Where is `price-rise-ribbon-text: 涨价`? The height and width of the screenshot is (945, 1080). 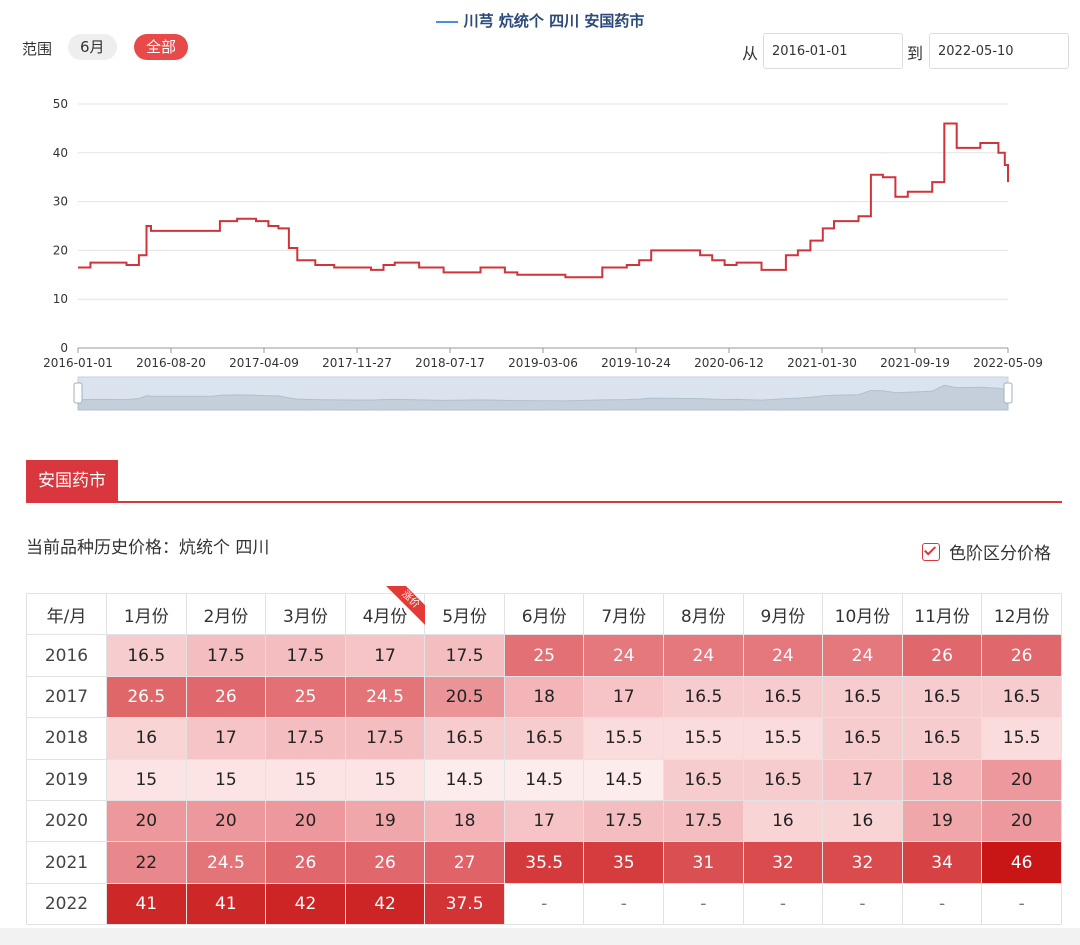 price-rise-ribbon-text: 涨价 is located at coordinates (406, 606).